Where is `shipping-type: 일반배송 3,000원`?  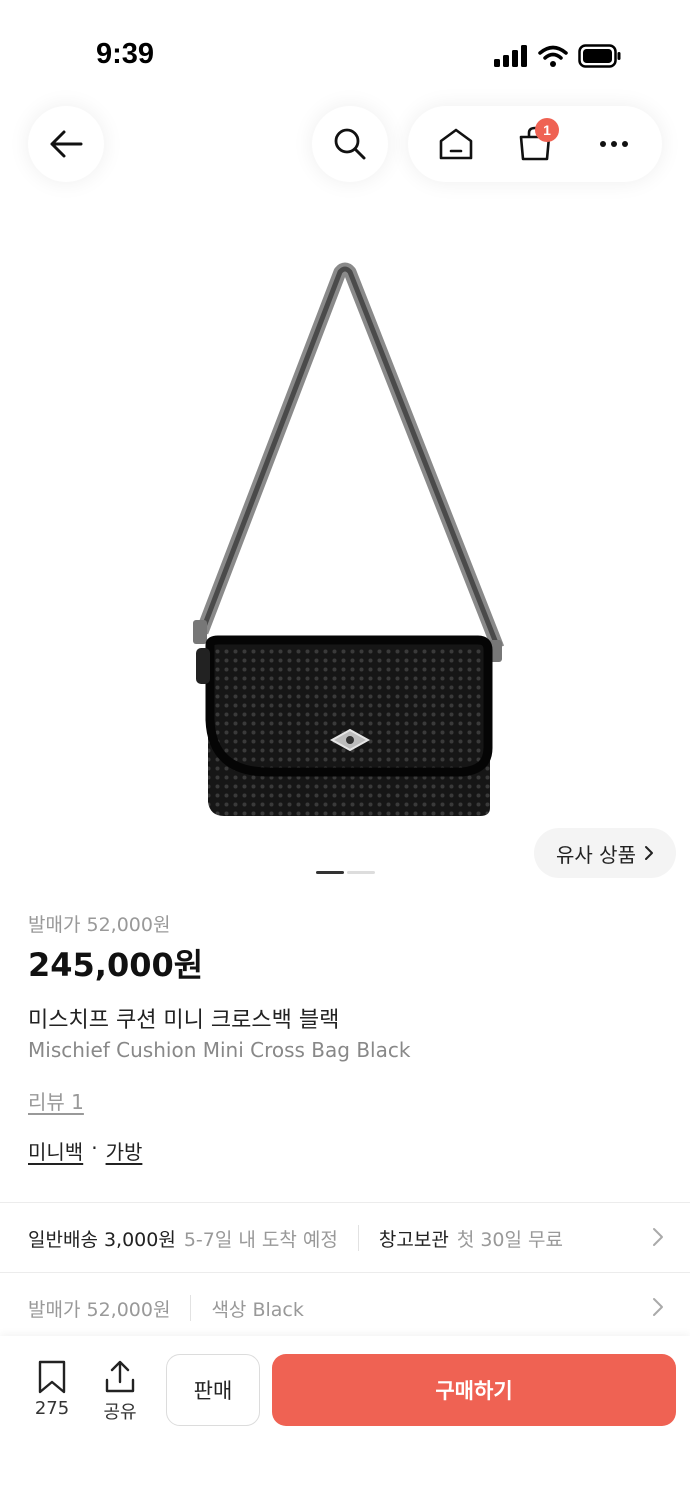 shipping-type: 일반배송 3,000원 is located at coordinates (102, 1239).